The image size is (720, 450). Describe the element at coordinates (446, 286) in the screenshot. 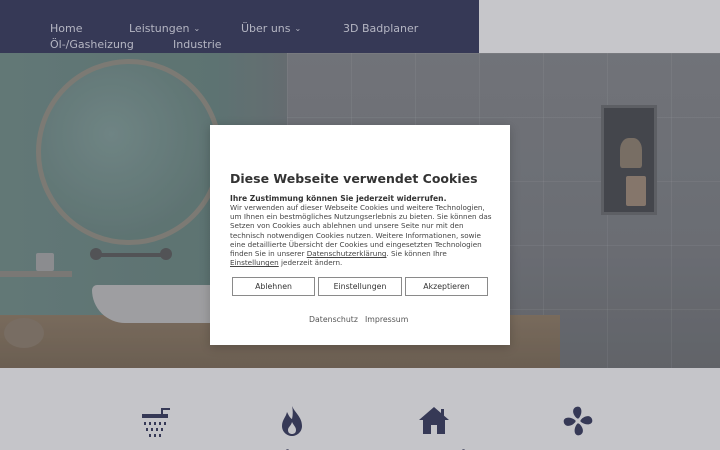

I see `accept-button: Akzeptieren` at that location.